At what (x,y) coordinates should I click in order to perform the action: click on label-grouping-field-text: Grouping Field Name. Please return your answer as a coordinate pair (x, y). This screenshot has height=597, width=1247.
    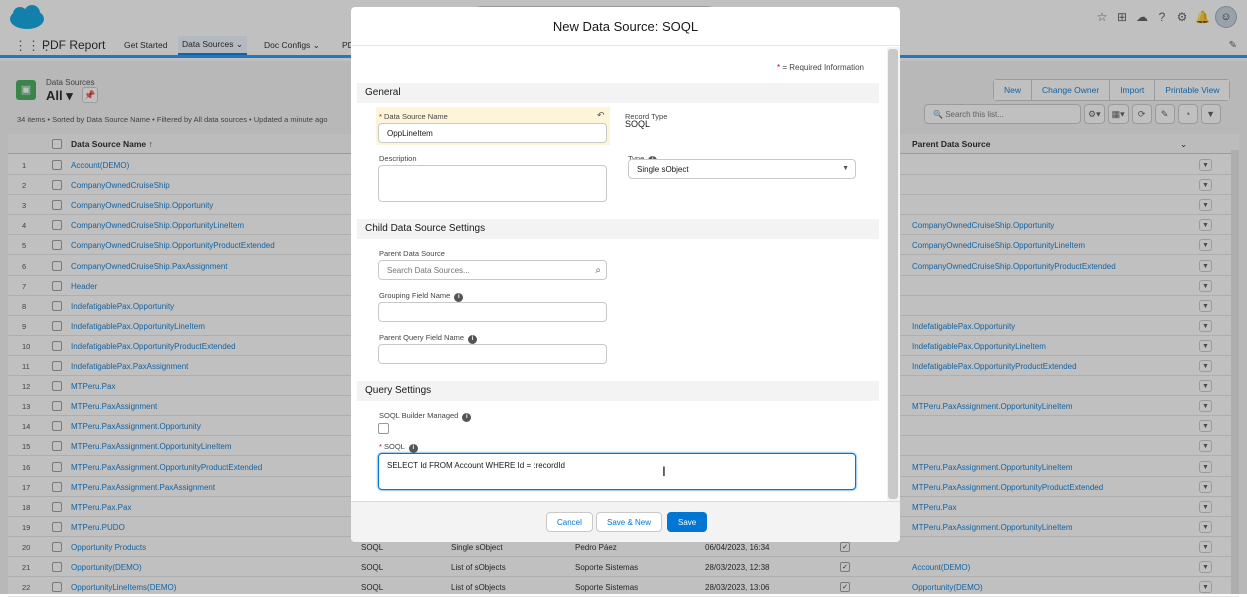
    Looking at the image, I should click on (415, 295).